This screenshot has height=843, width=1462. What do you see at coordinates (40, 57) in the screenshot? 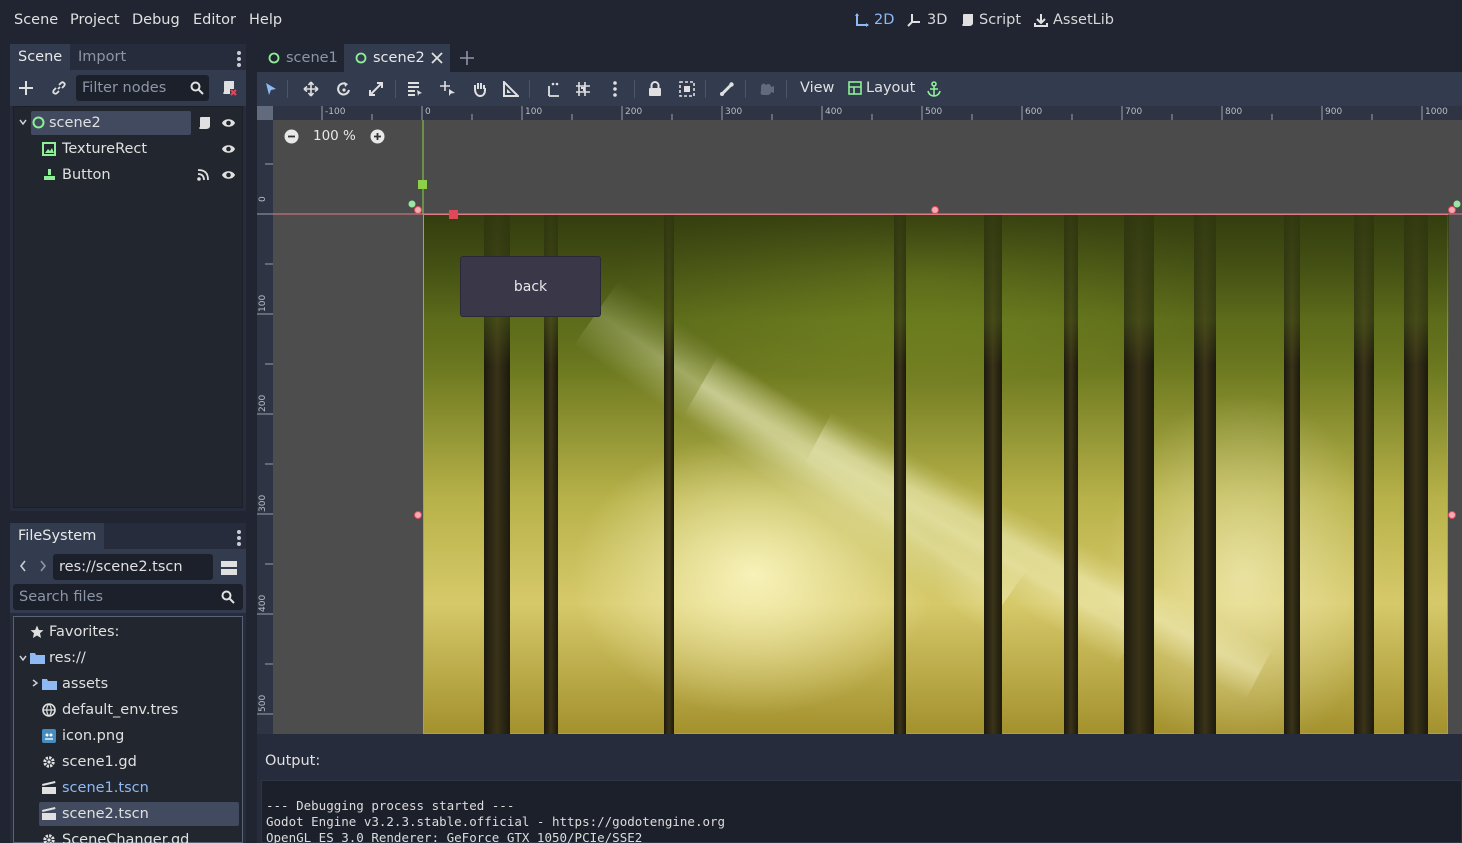
I see `tab-scene: Scene` at bounding box center [40, 57].